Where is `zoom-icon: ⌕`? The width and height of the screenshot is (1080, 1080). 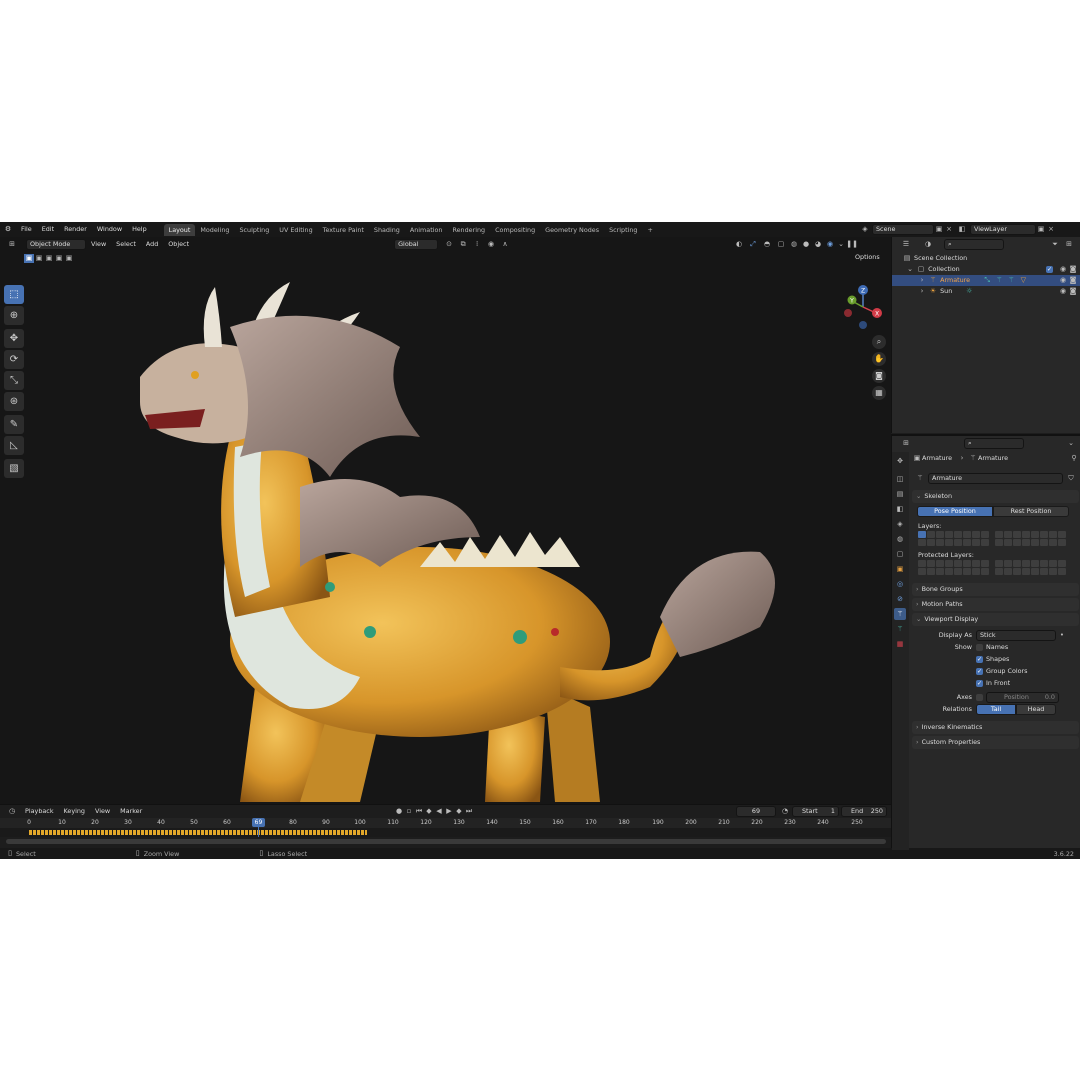
zoom-icon: ⌕ is located at coordinates (879, 342).